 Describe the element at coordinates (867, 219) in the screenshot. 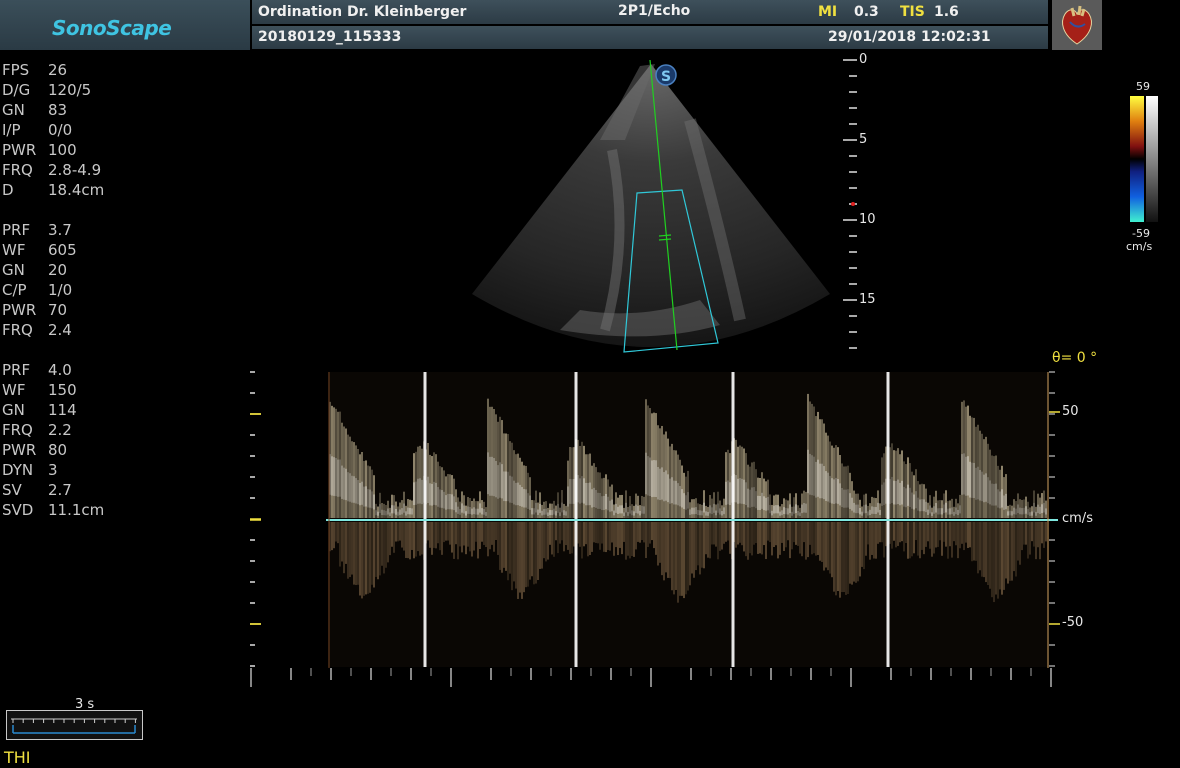

I see `depth-label-10: 10` at that location.